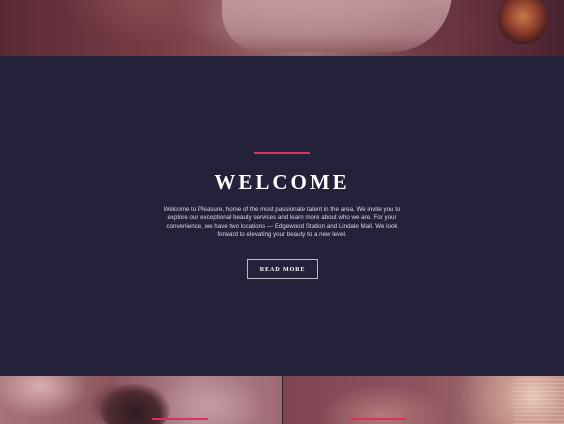 The image size is (564, 424). I want to click on towel-image, so click(337, 26).